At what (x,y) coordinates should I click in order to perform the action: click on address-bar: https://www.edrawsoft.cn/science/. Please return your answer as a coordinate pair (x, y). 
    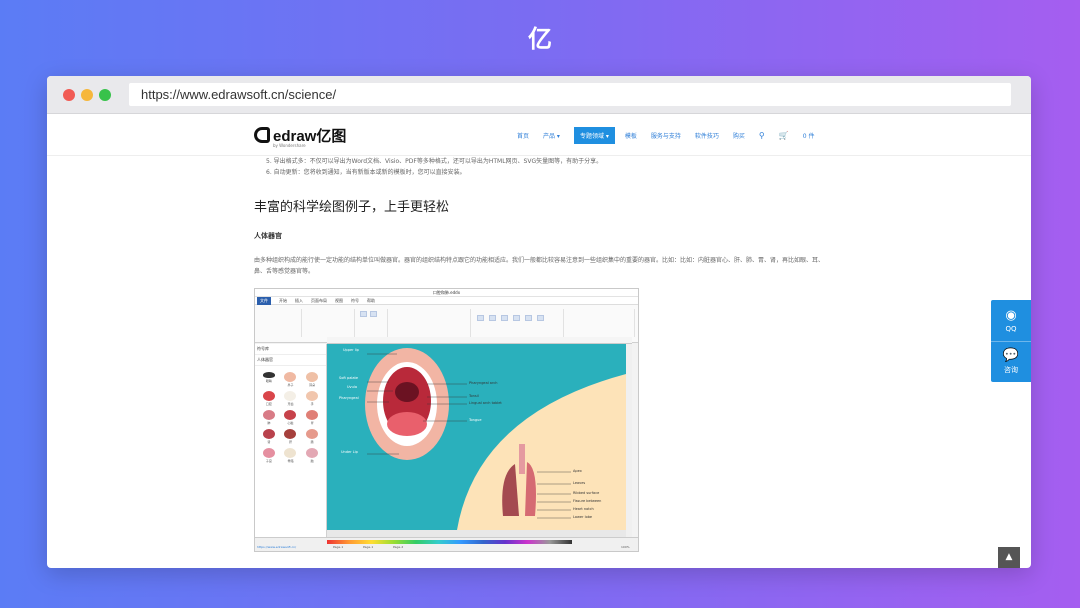
    Looking at the image, I should click on (570, 94).